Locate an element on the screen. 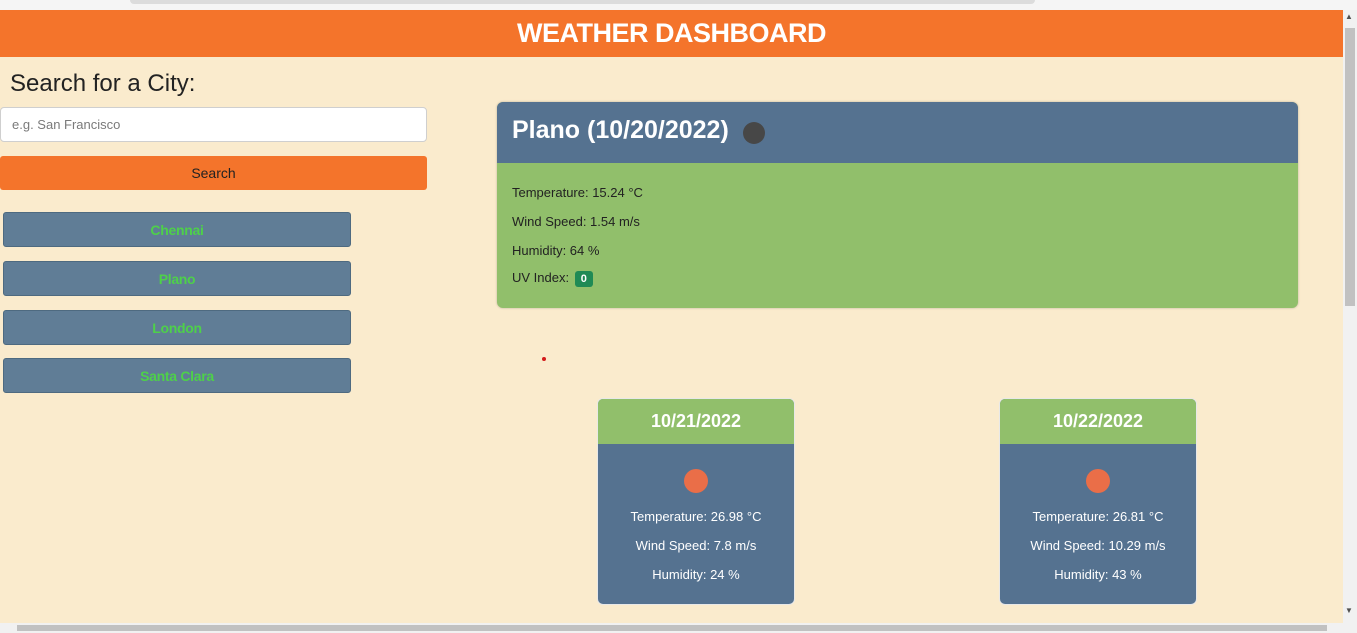 This screenshot has width=1357, height=633. forecast-wind-speed: Wind Speed: 7.8 m/s is located at coordinates (696, 545).